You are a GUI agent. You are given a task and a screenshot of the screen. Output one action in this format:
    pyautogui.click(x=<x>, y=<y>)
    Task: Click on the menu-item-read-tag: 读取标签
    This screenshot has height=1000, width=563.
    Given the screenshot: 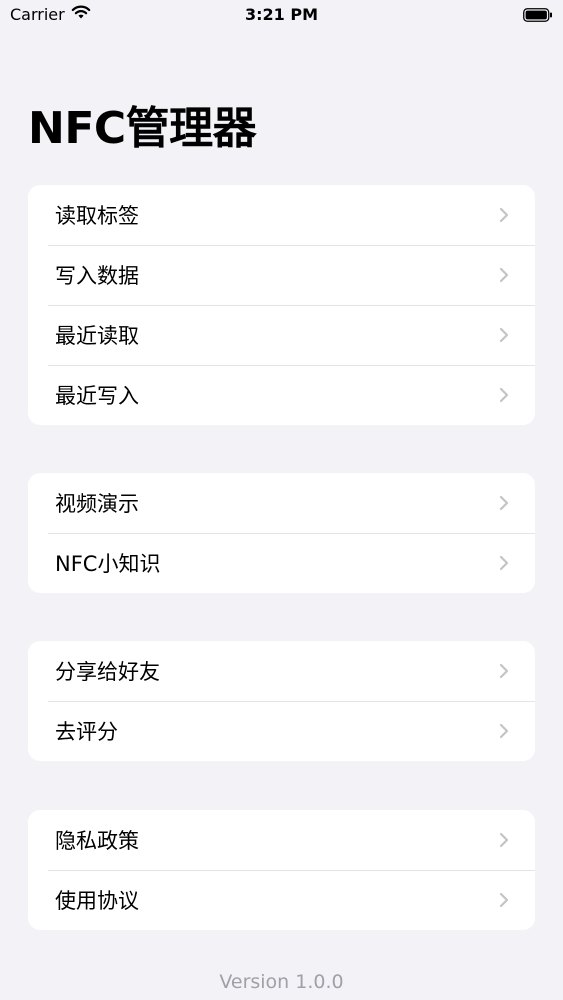 What is the action you would take?
    pyautogui.click(x=281, y=215)
    